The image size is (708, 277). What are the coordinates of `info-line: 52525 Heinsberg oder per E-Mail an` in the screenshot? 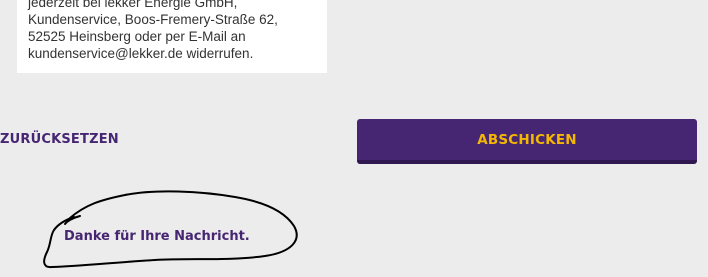 It's located at (137, 36).